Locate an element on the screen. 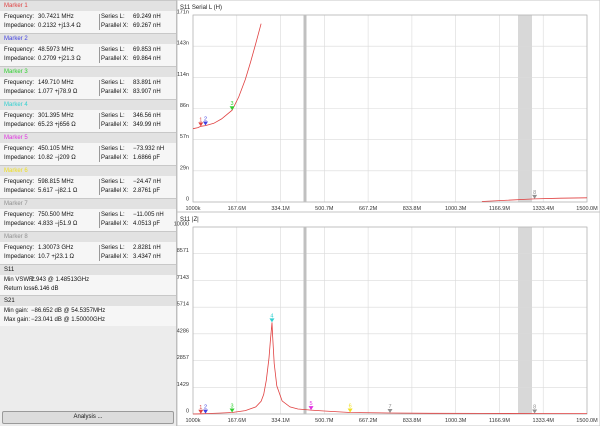 The height and width of the screenshot is (426, 600). y-tick-label: 8571 is located at coordinates (183, 251).